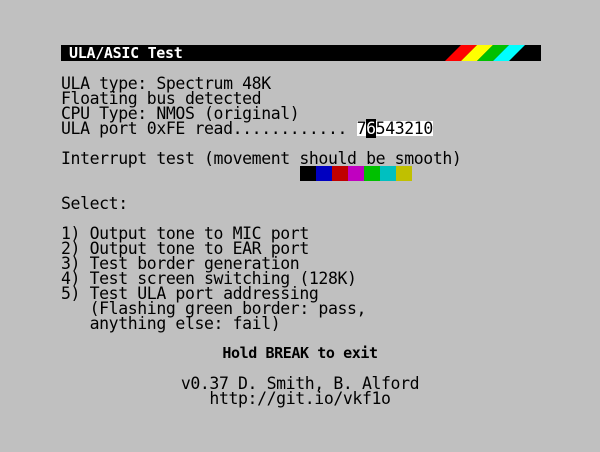 The width and height of the screenshot is (600, 452). Describe the element at coordinates (300, 353) in the screenshot. I see `exit-hint: Hold BREAK to exit` at that location.